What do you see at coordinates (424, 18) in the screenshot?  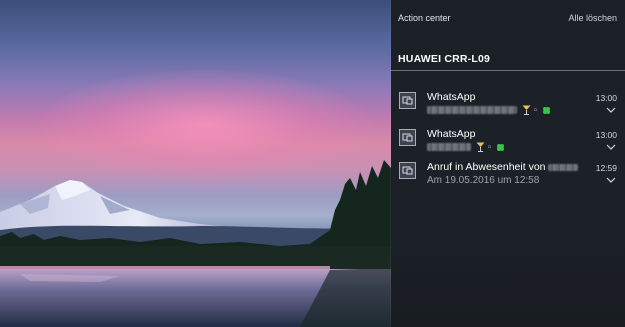 I see `action-center-title: Action center` at bounding box center [424, 18].